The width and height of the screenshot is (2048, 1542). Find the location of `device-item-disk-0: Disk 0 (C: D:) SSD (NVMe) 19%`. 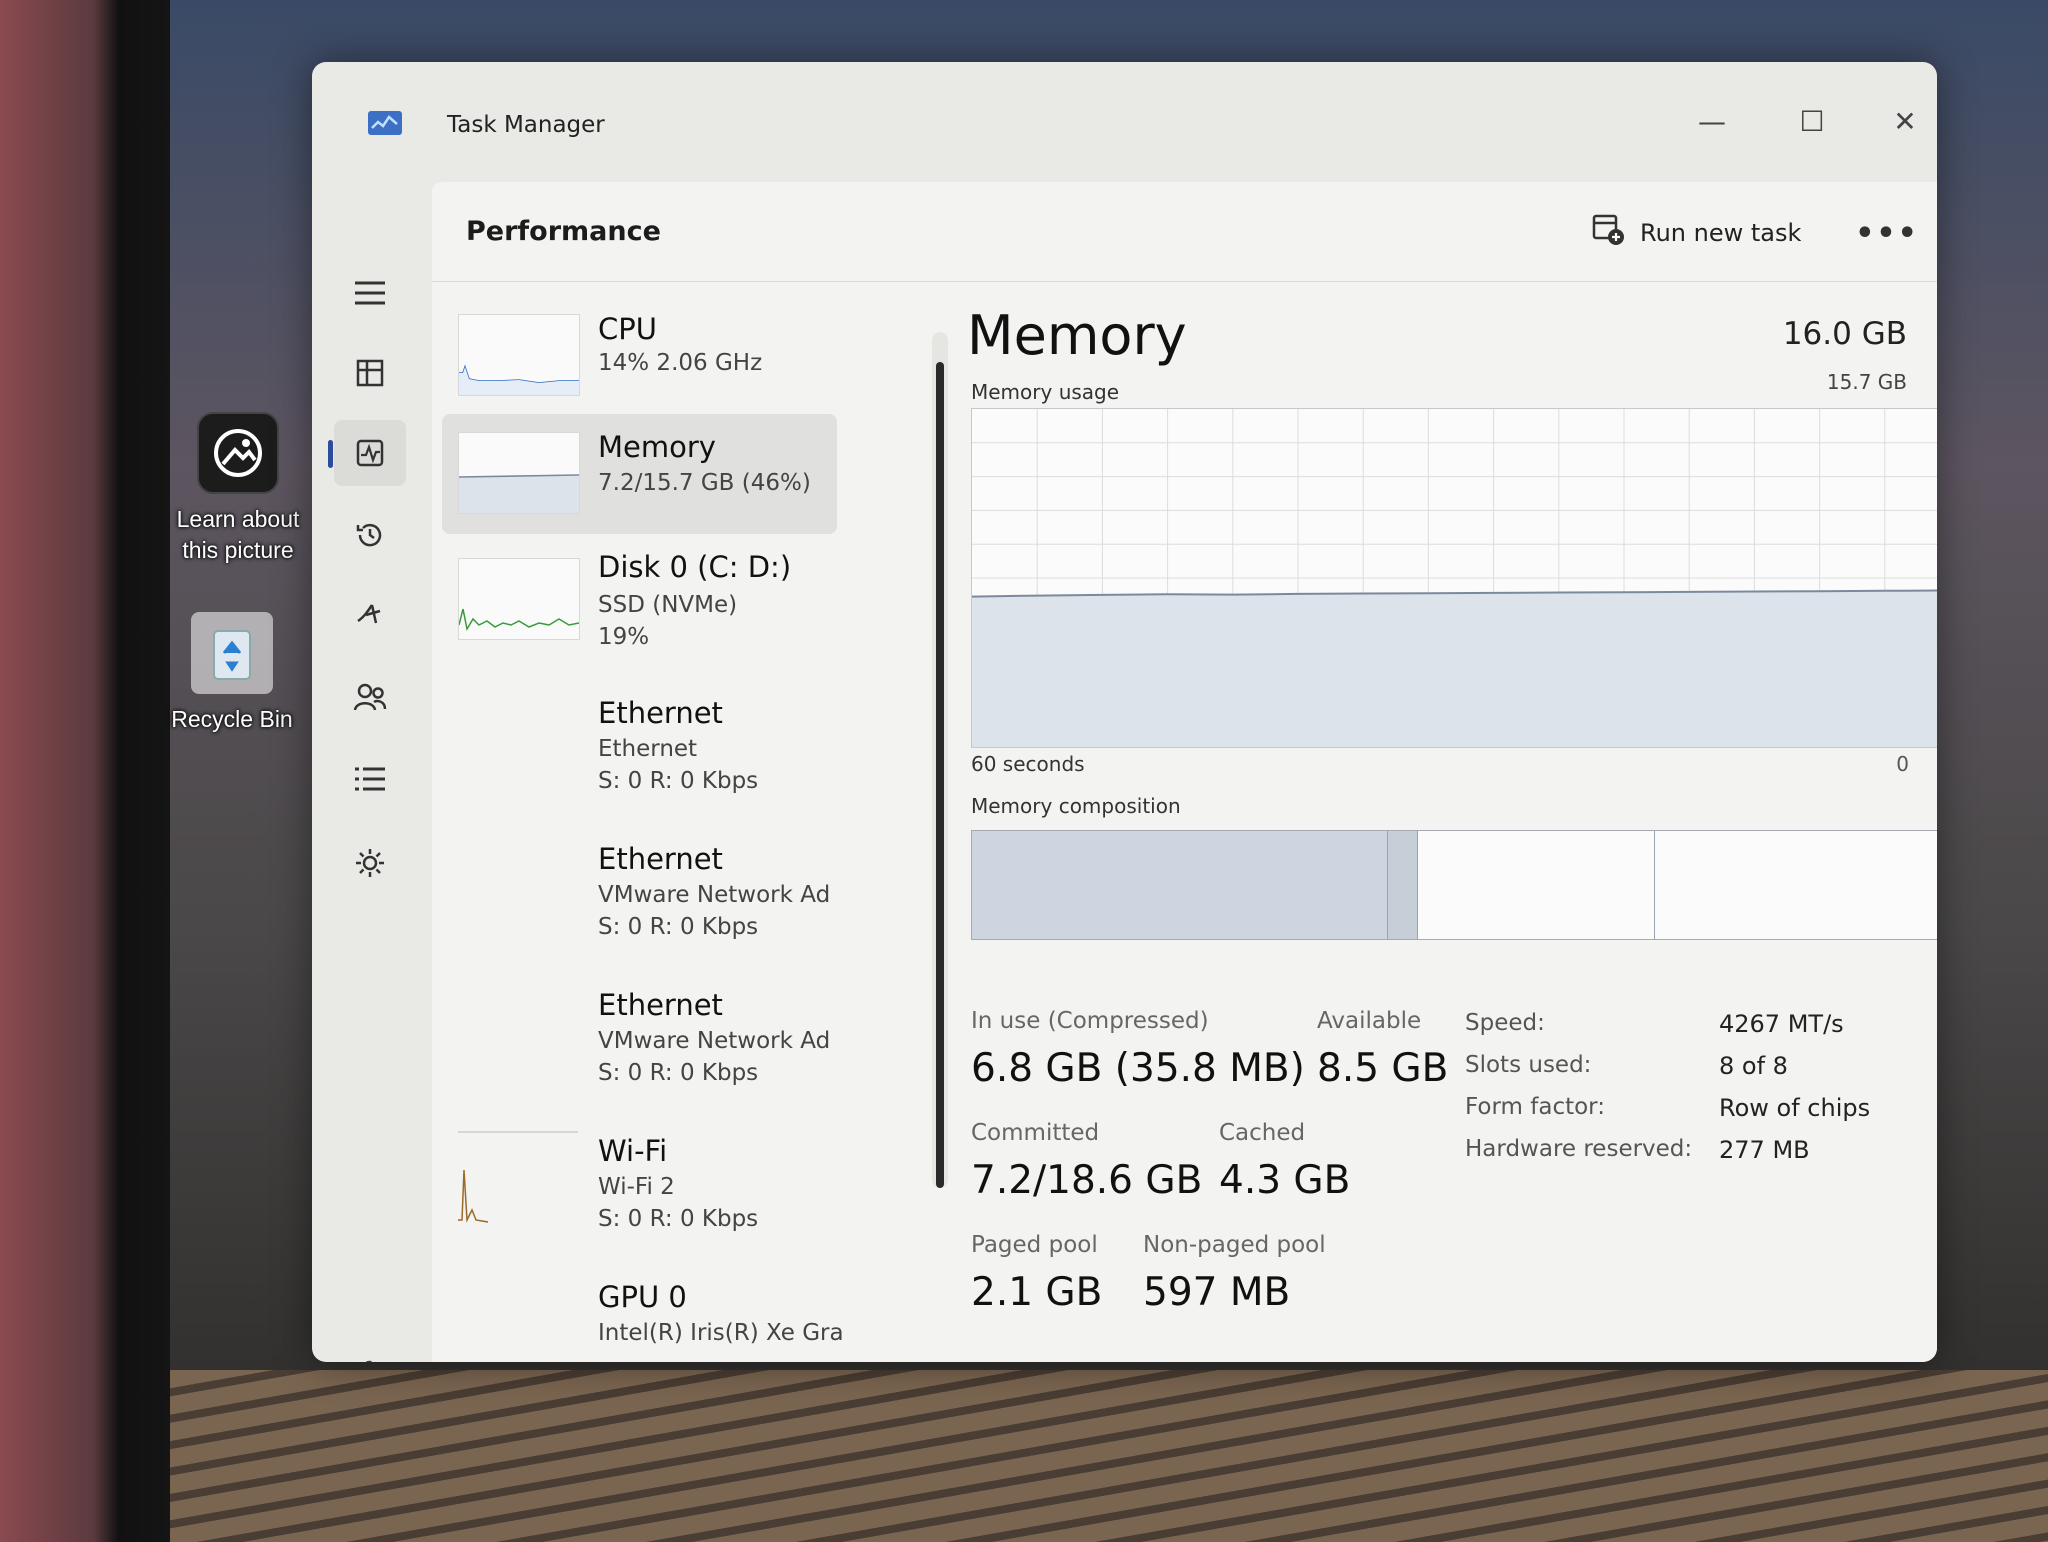

device-item-disk-0: Disk 0 (C: D:) SSD (NVMe) 19% is located at coordinates (639, 606).